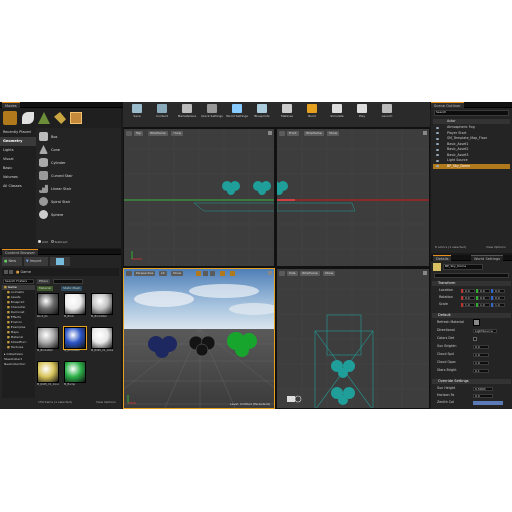 This screenshot has width=512, height=512. I want to click on place-item-box: Box, so click(78, 136).